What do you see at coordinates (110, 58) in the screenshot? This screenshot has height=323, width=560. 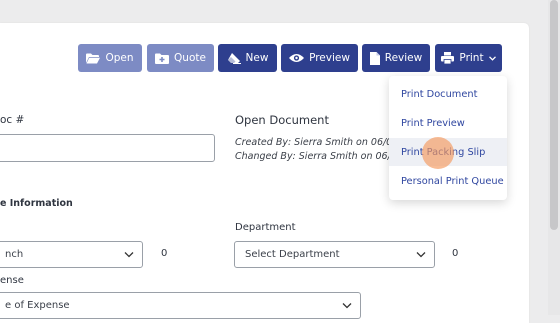 I see `open-button: Open` at bounding box center [110, 58].